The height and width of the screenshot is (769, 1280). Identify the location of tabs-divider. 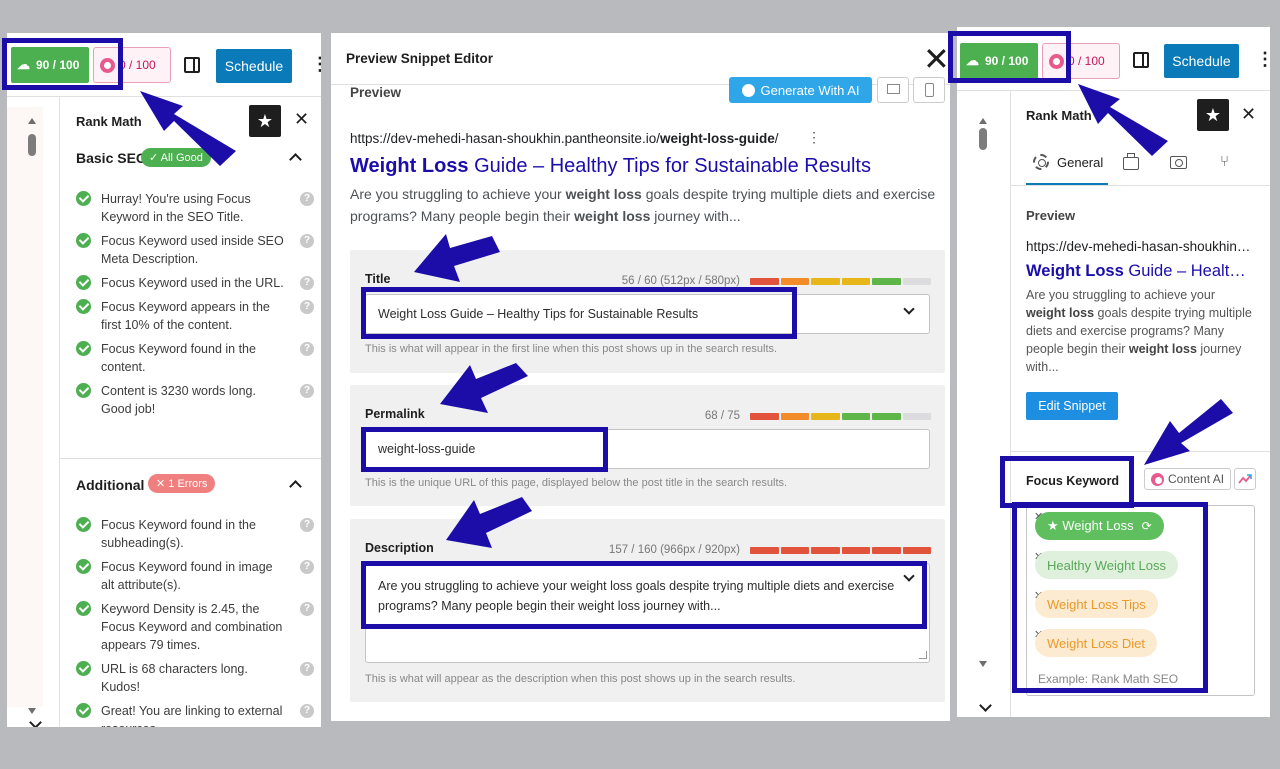
(1140, 185).